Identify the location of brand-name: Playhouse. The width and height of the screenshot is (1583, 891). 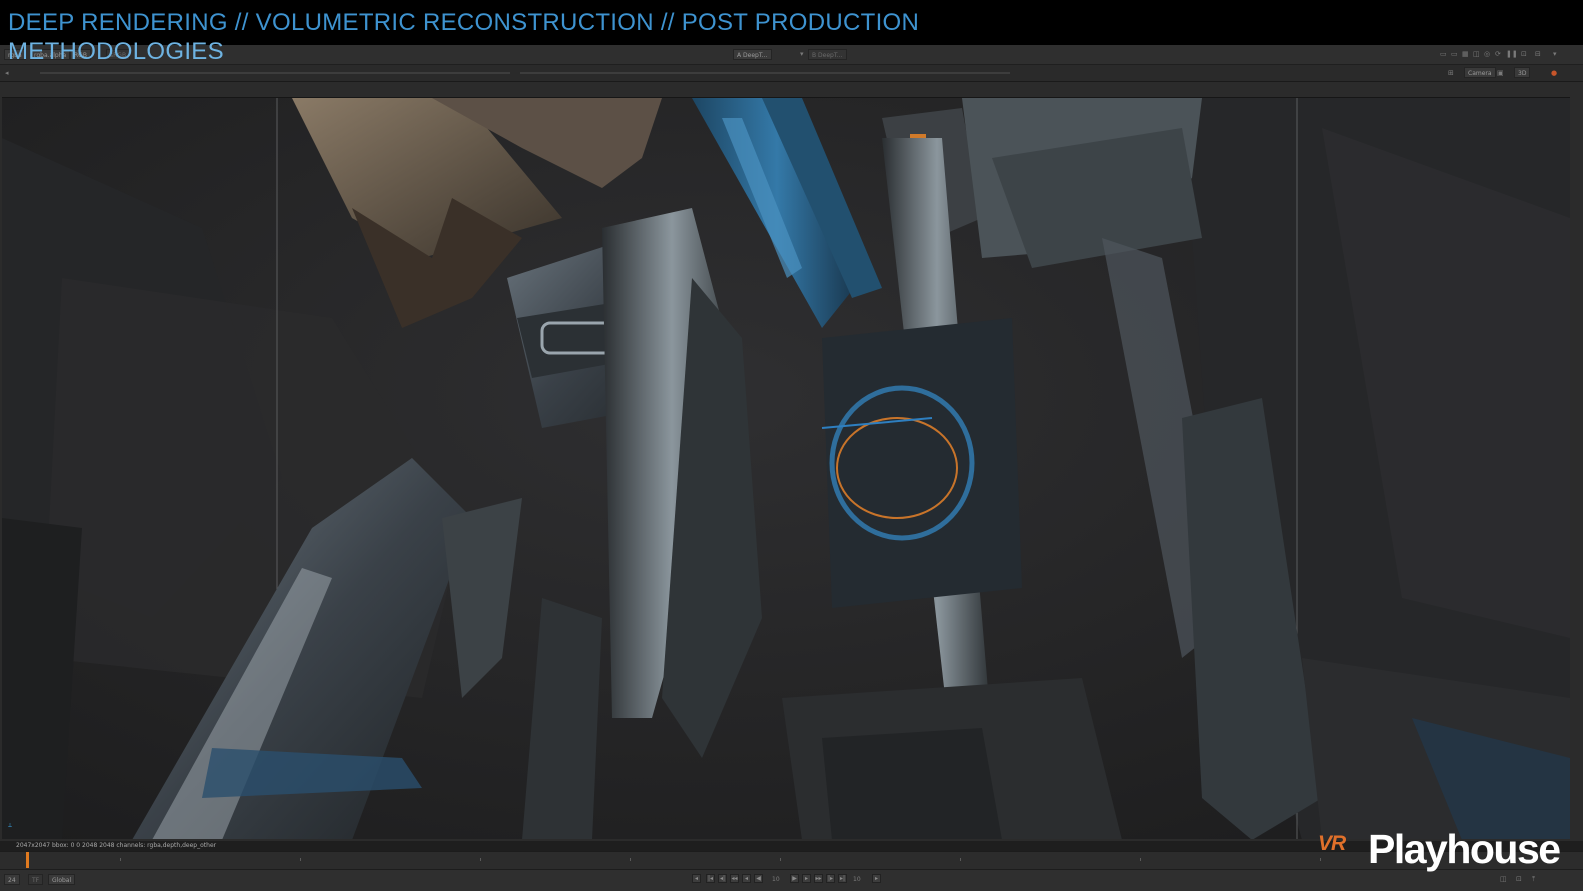
(1464, 849).